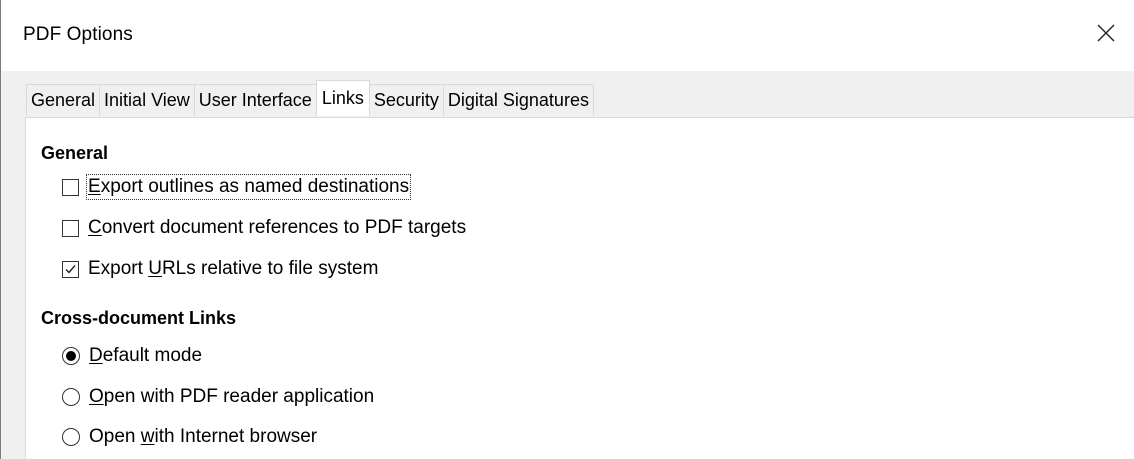 The image size is (1134, 459). I want to click on general-section-heading: General, so click(75, 153).